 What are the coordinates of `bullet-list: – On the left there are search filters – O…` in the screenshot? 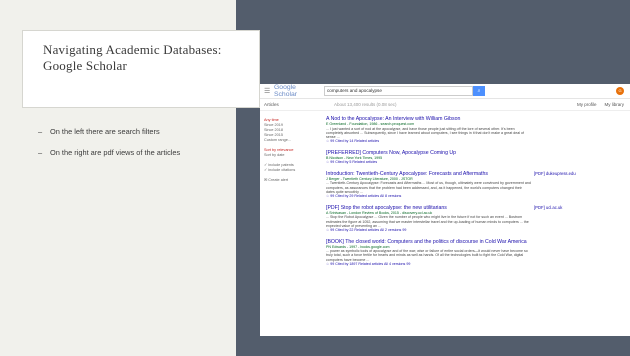 It's located at (133, 147).